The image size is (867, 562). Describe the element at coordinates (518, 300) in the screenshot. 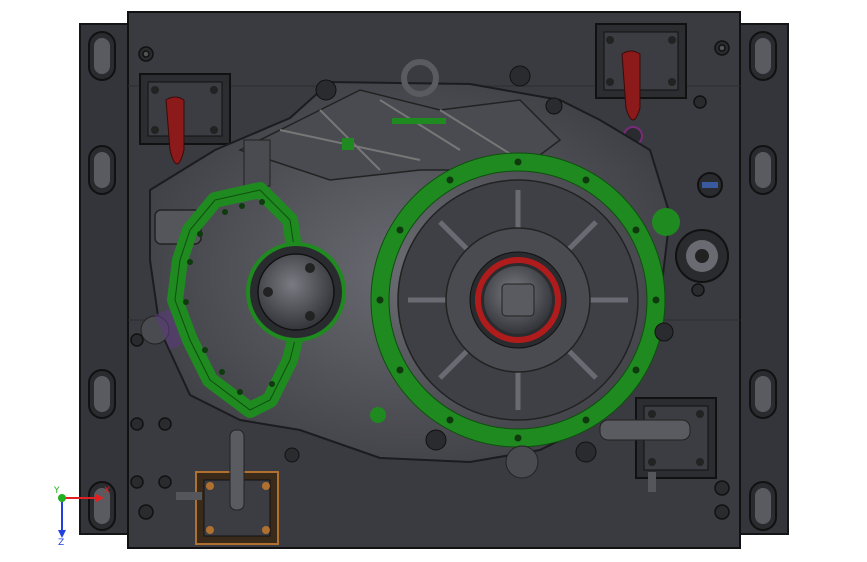

I see `main-housing-cavity` at that location.